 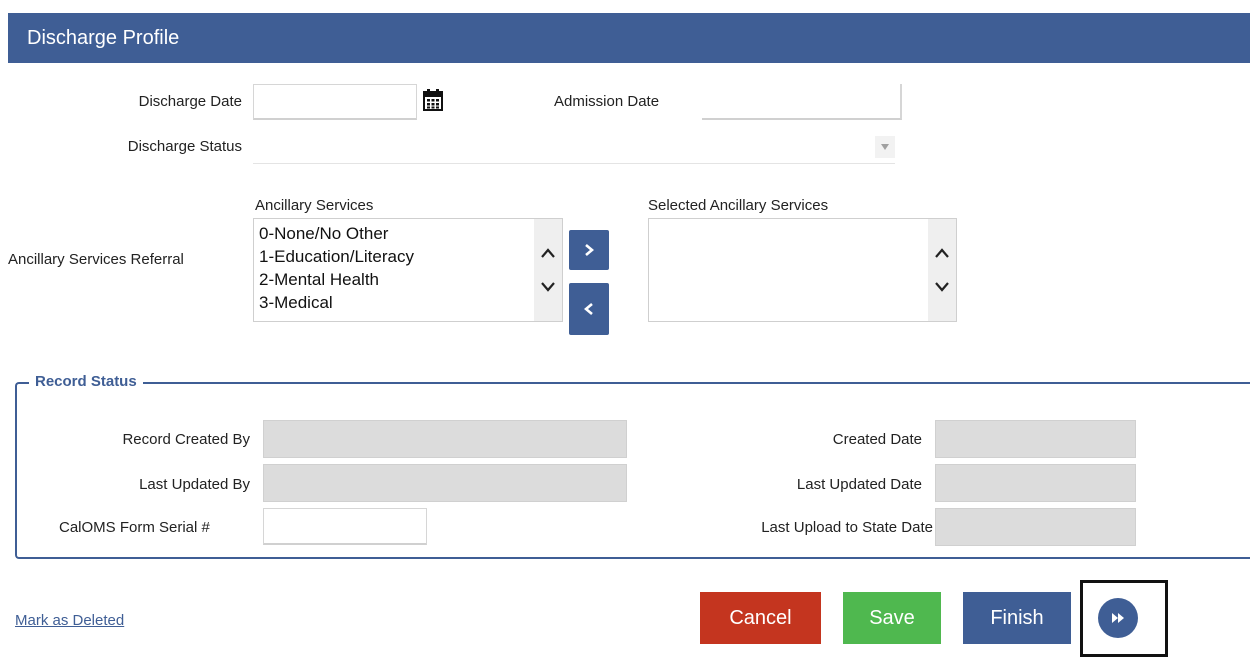 What do you see at coordinates (760, 618) in the screenshot?
I see `cancel-button: Cancel` at bounding box center [760, 618].